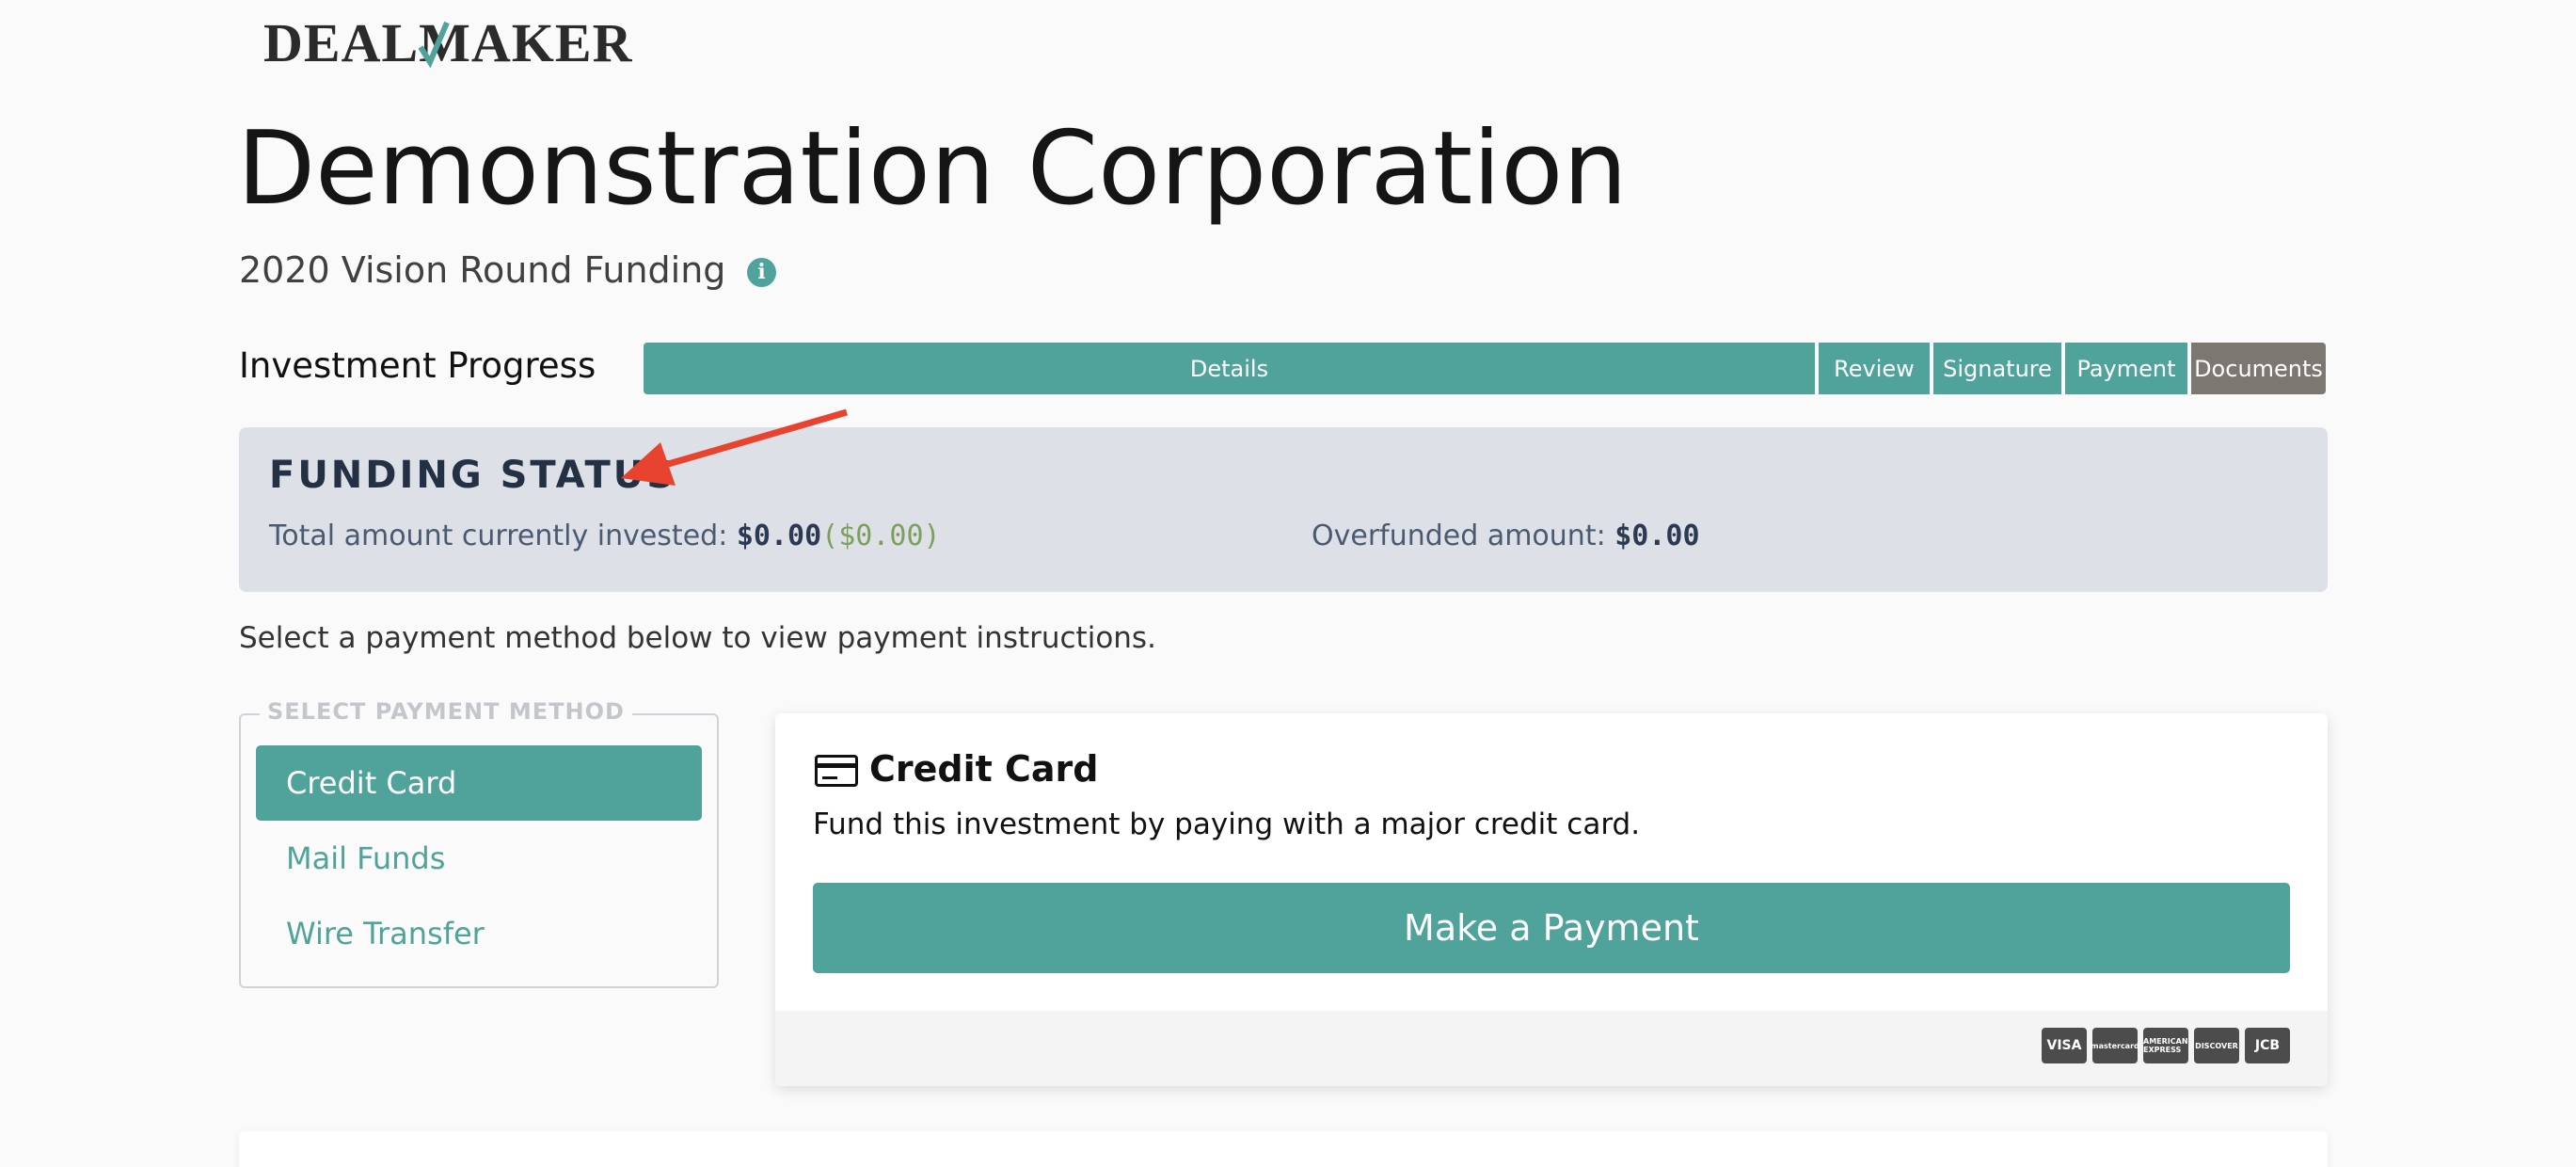 The height and width of the screenshot is (1167, 2576). Describe the element at coordinates (2065, 1045) in the screenshot. I see `visa-logo: VISA` at that location.